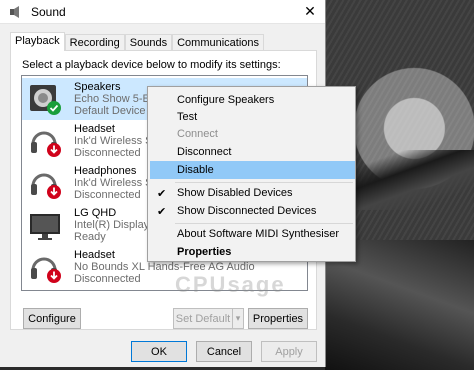 Image resolution: width=474 pixels, height=370 pixels. I want to click on menu-item-label: Test, so click(187, 117).